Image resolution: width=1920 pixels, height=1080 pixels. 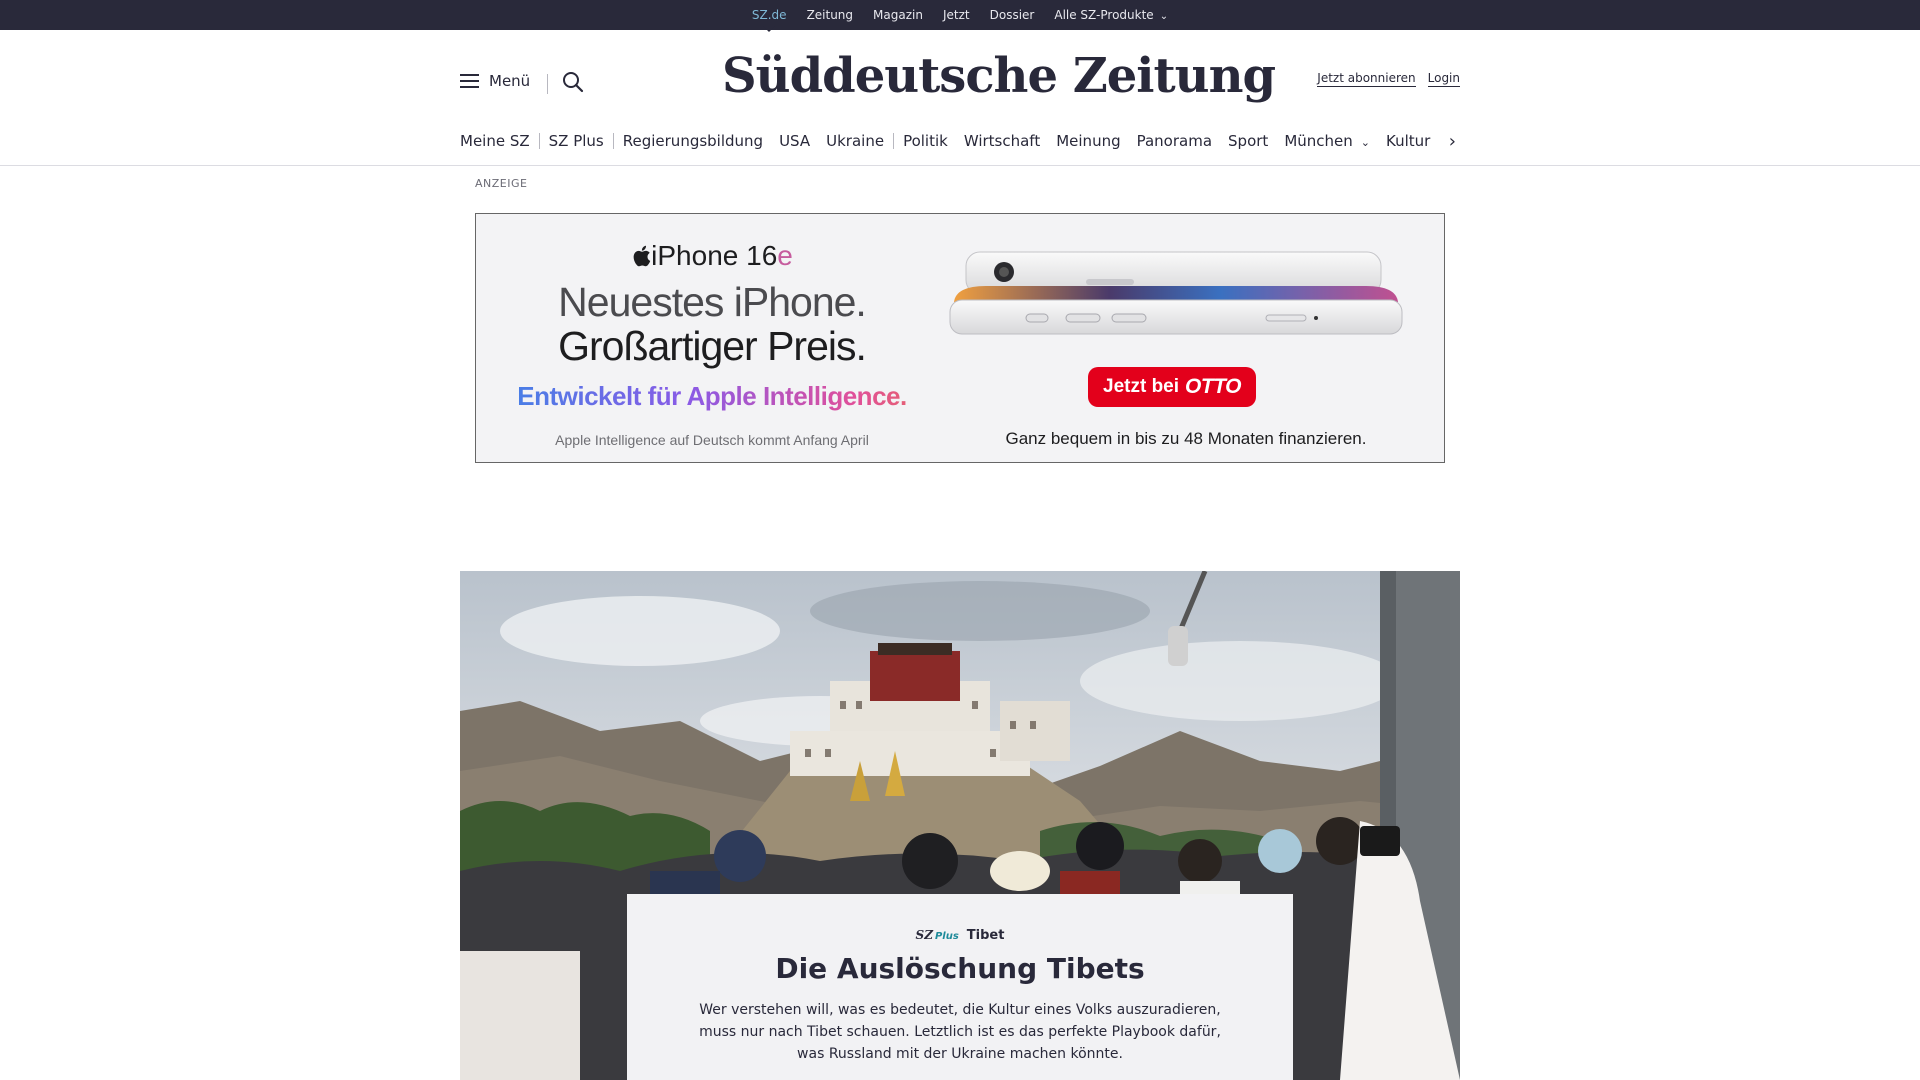 I want to click on menu-label: Menü, so click(x=510, y=81).